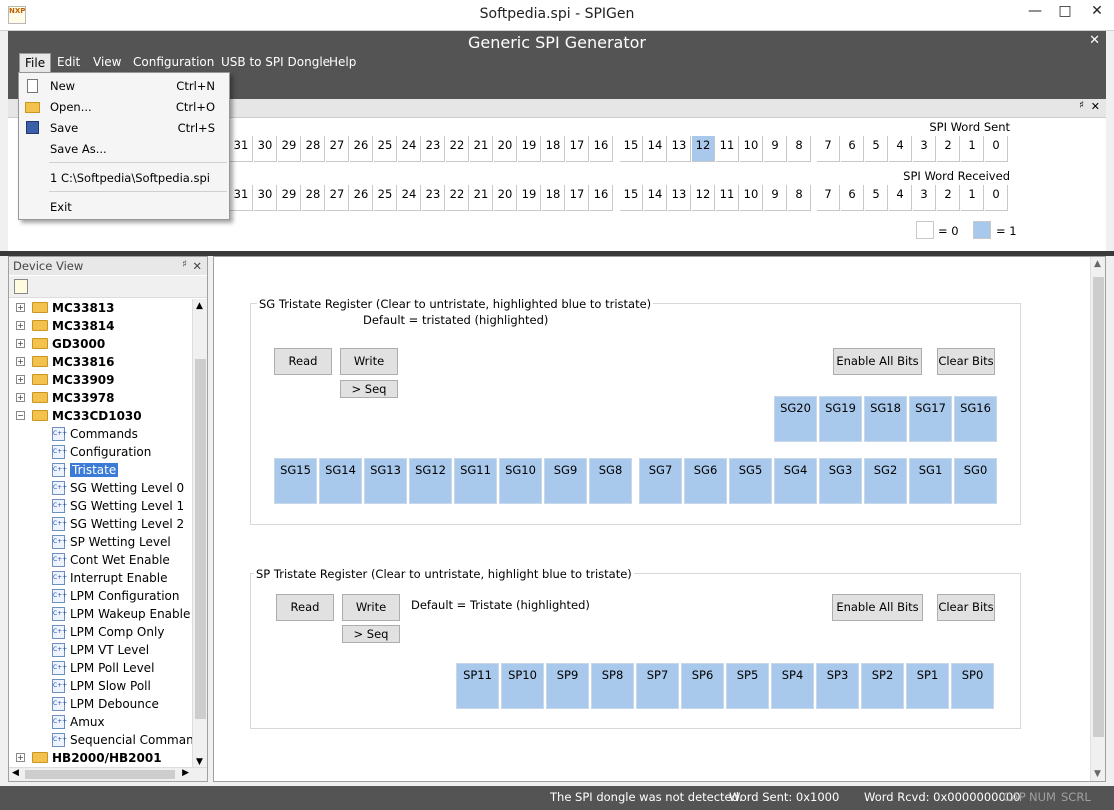 The height and width of the screenshot is (810, 1114). I want to click on tree-register-item: LPM VT Level, so click(109, 650).